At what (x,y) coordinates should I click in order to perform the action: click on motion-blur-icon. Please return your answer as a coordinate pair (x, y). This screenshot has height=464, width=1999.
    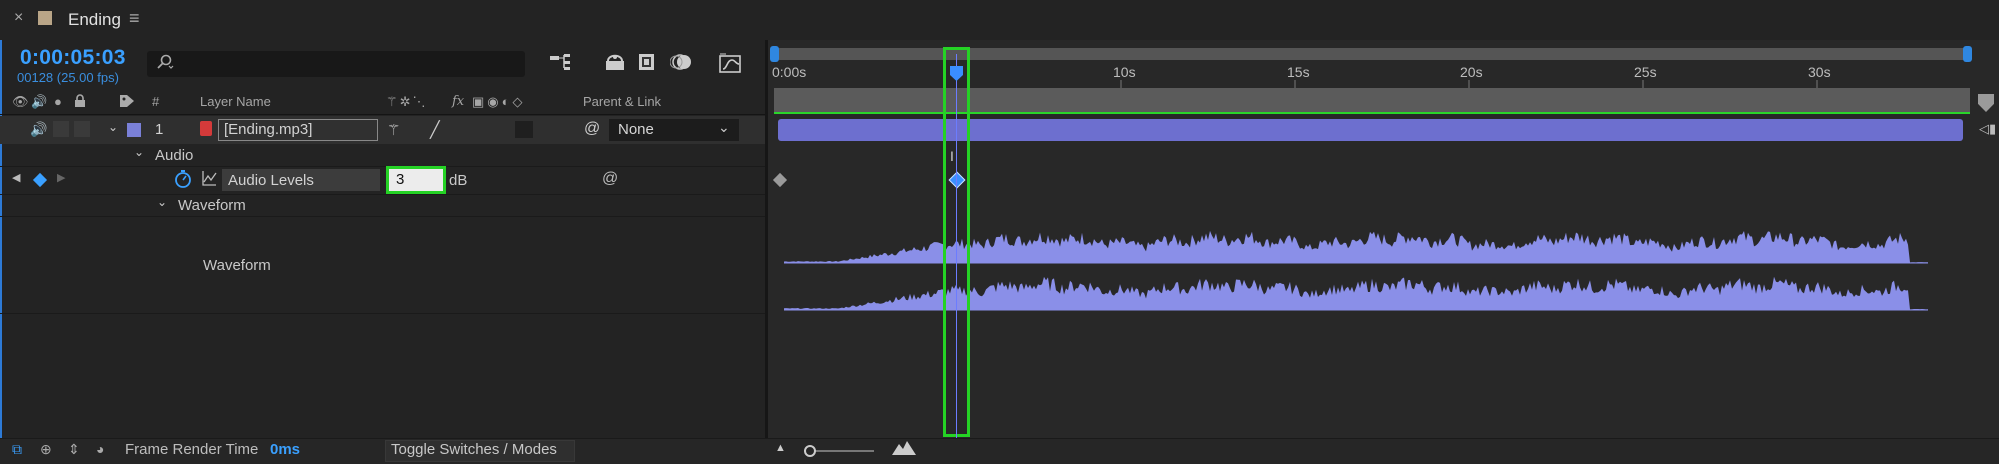
    Looking at the image, I should click on (682, 64).